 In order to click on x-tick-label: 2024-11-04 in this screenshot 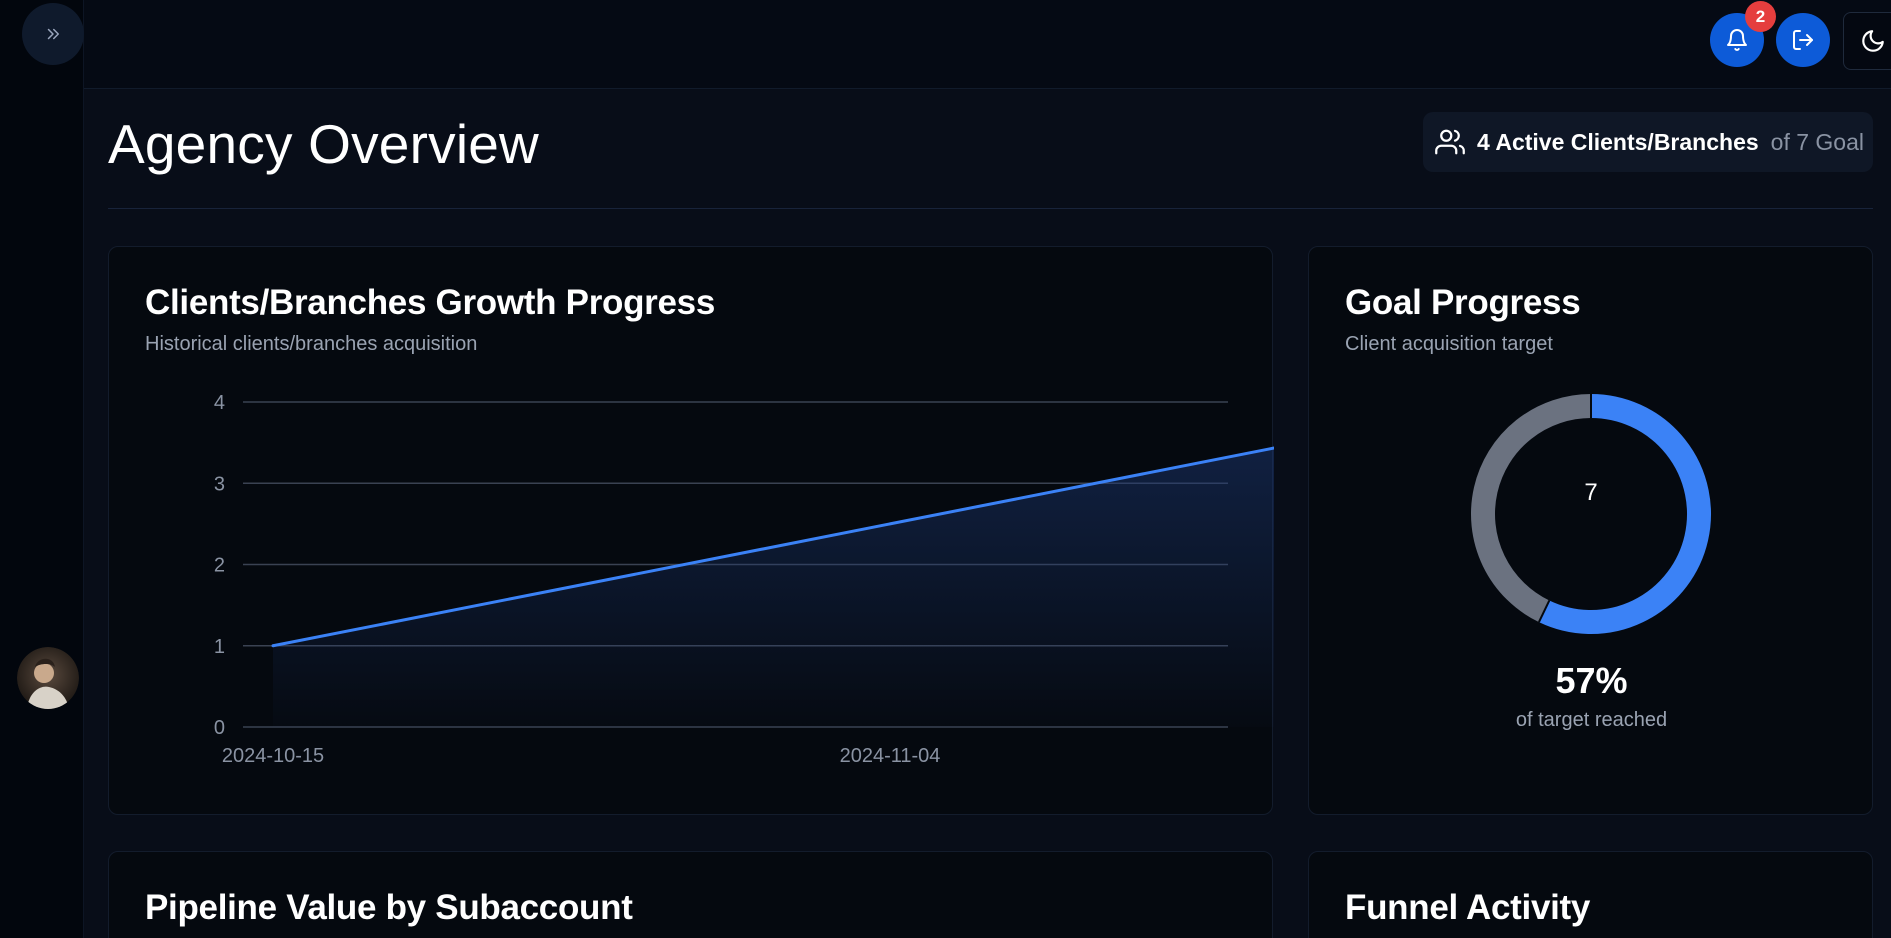, I will do `click(890, 756)`.